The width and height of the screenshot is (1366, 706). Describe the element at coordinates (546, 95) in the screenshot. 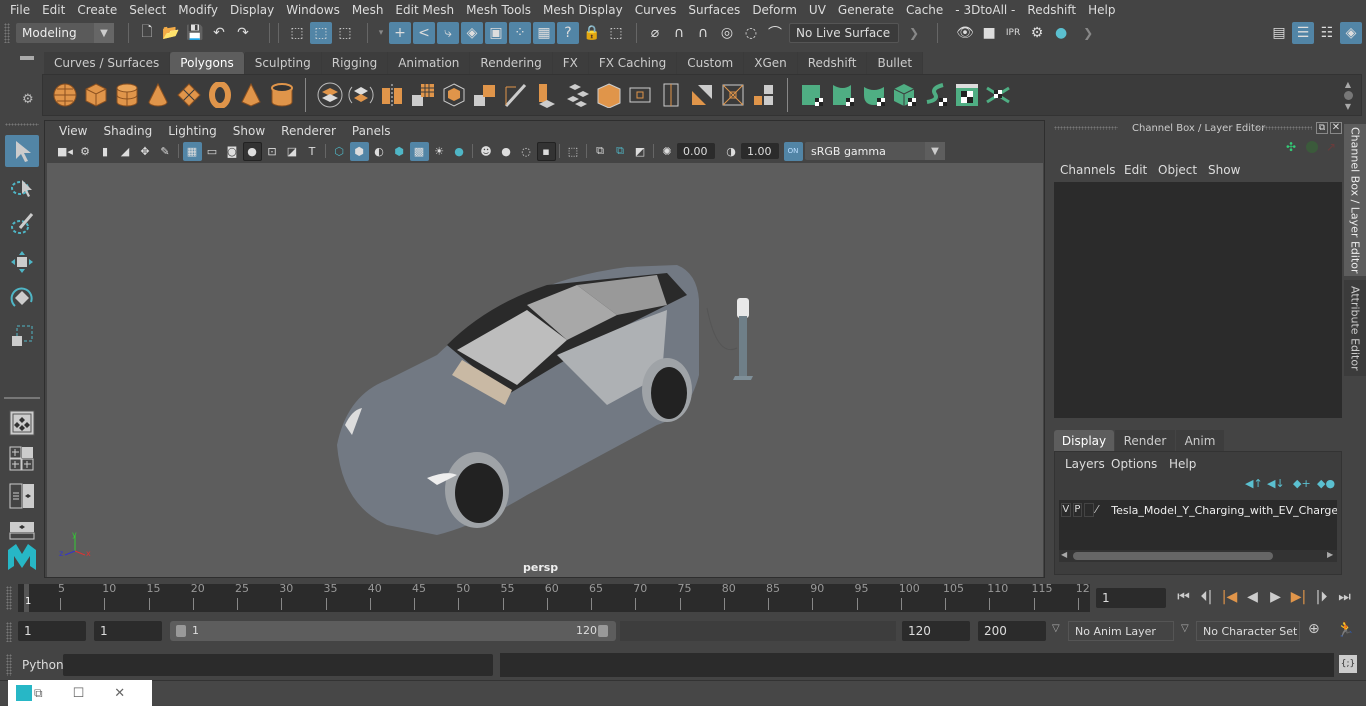

I see `extrude-icon` at that location.